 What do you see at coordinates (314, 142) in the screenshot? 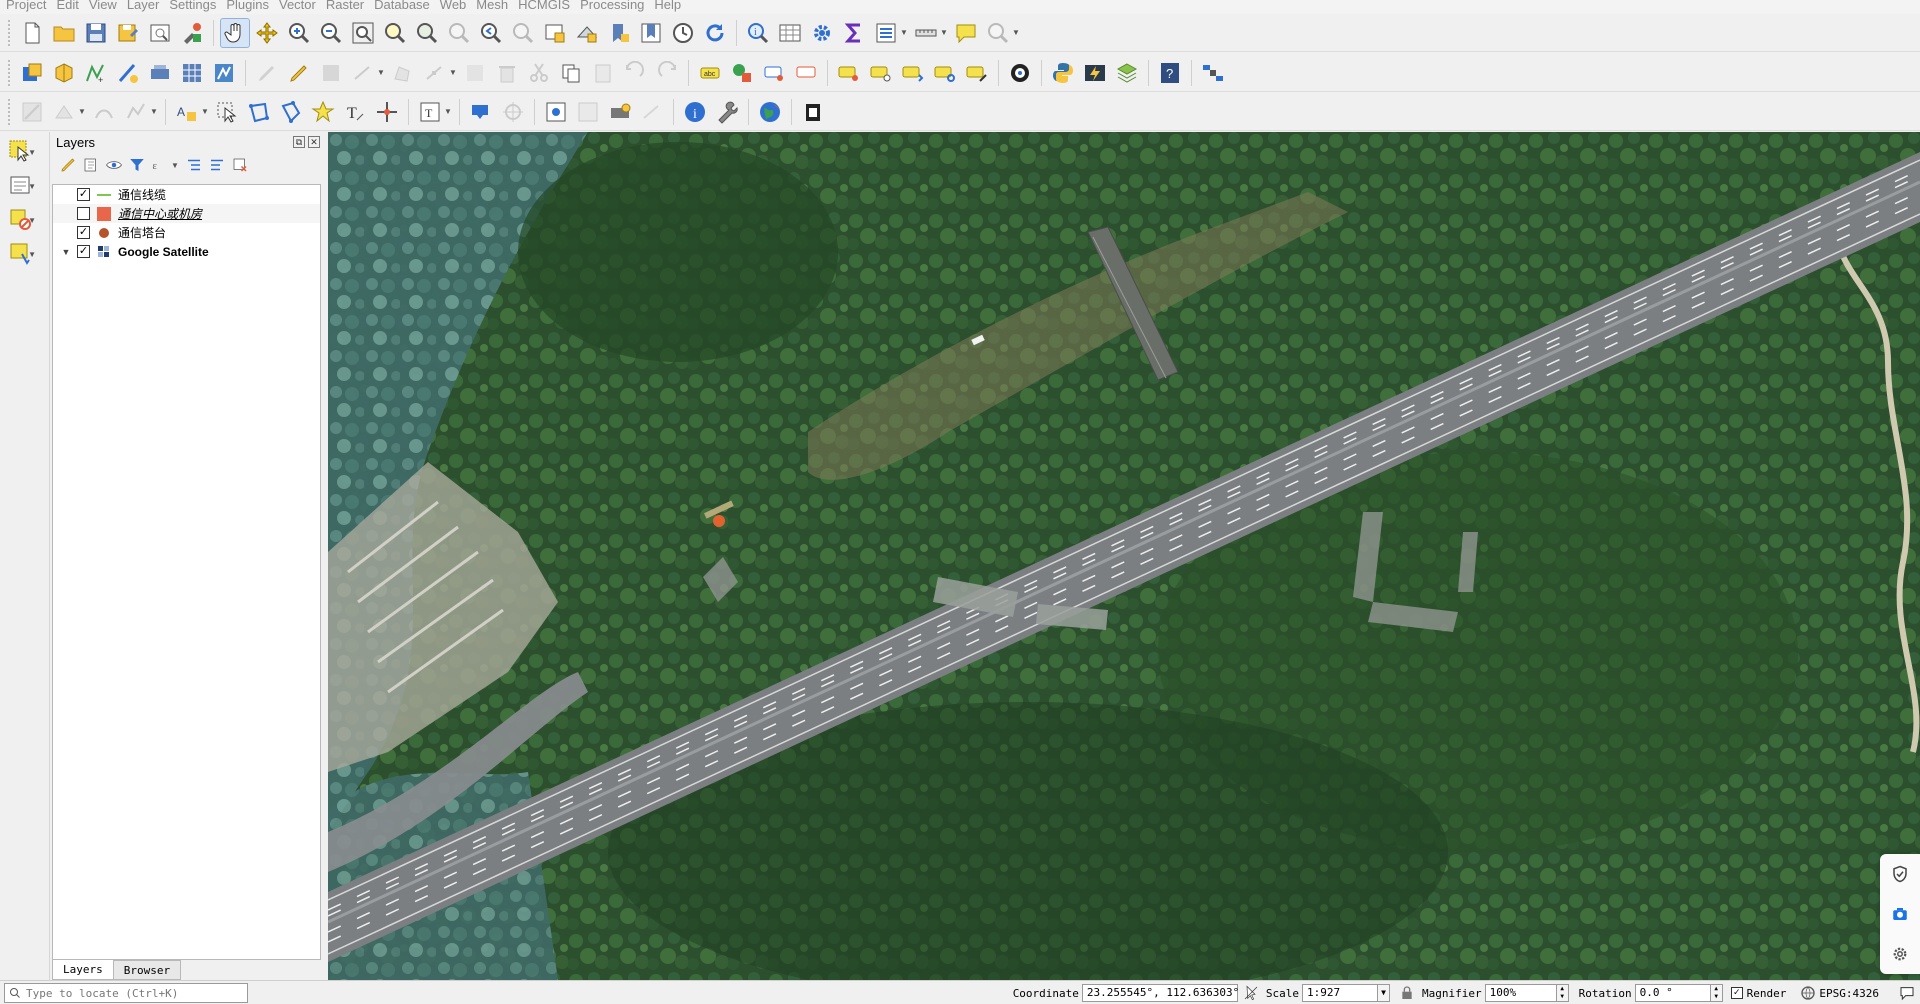
I see `close-panel-icon: ✕` at bounding box center [314, 142].